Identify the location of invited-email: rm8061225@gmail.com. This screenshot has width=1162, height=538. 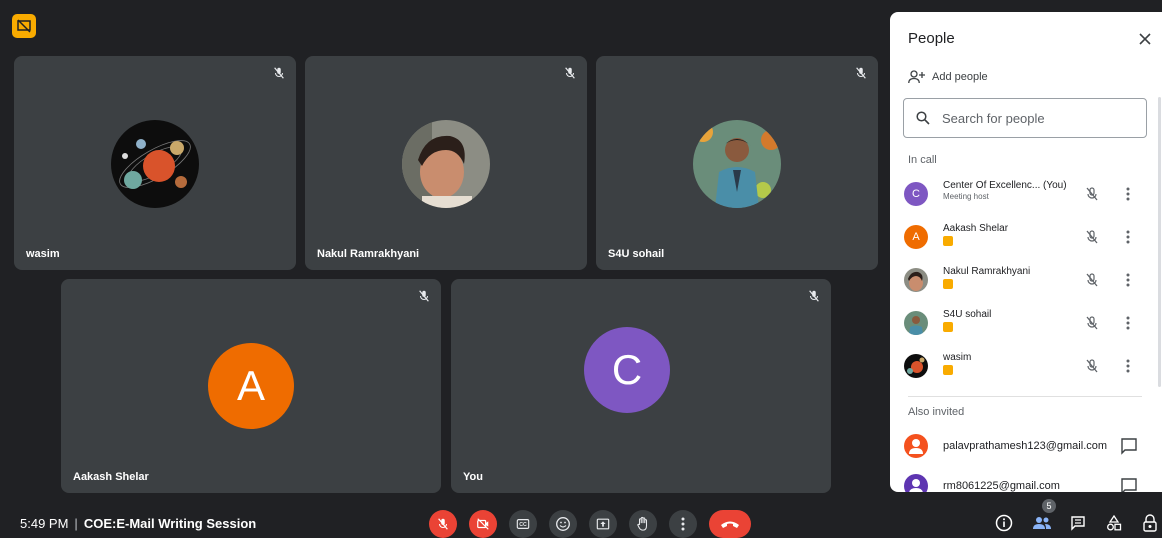
(1001, 486).